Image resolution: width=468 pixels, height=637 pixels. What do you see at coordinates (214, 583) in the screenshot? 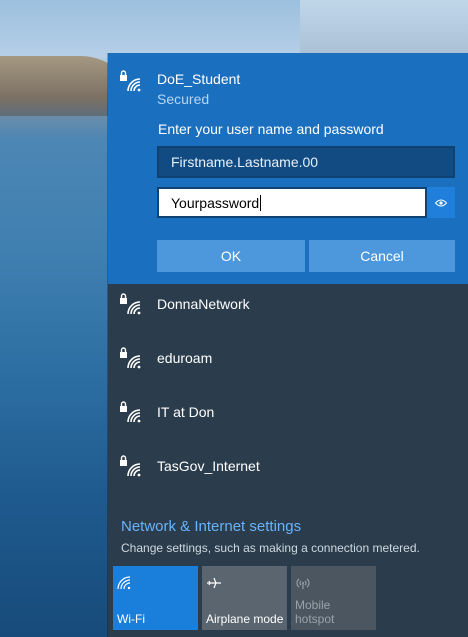
I see `airplane-icon` at bounding box center [214, 583].